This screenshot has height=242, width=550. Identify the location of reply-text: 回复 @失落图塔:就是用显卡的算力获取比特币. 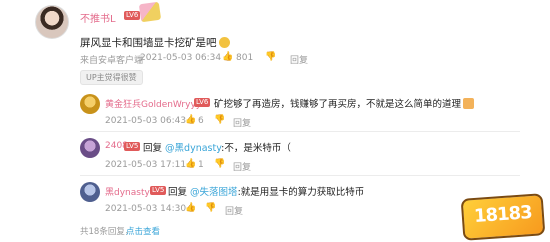
(266, 192).